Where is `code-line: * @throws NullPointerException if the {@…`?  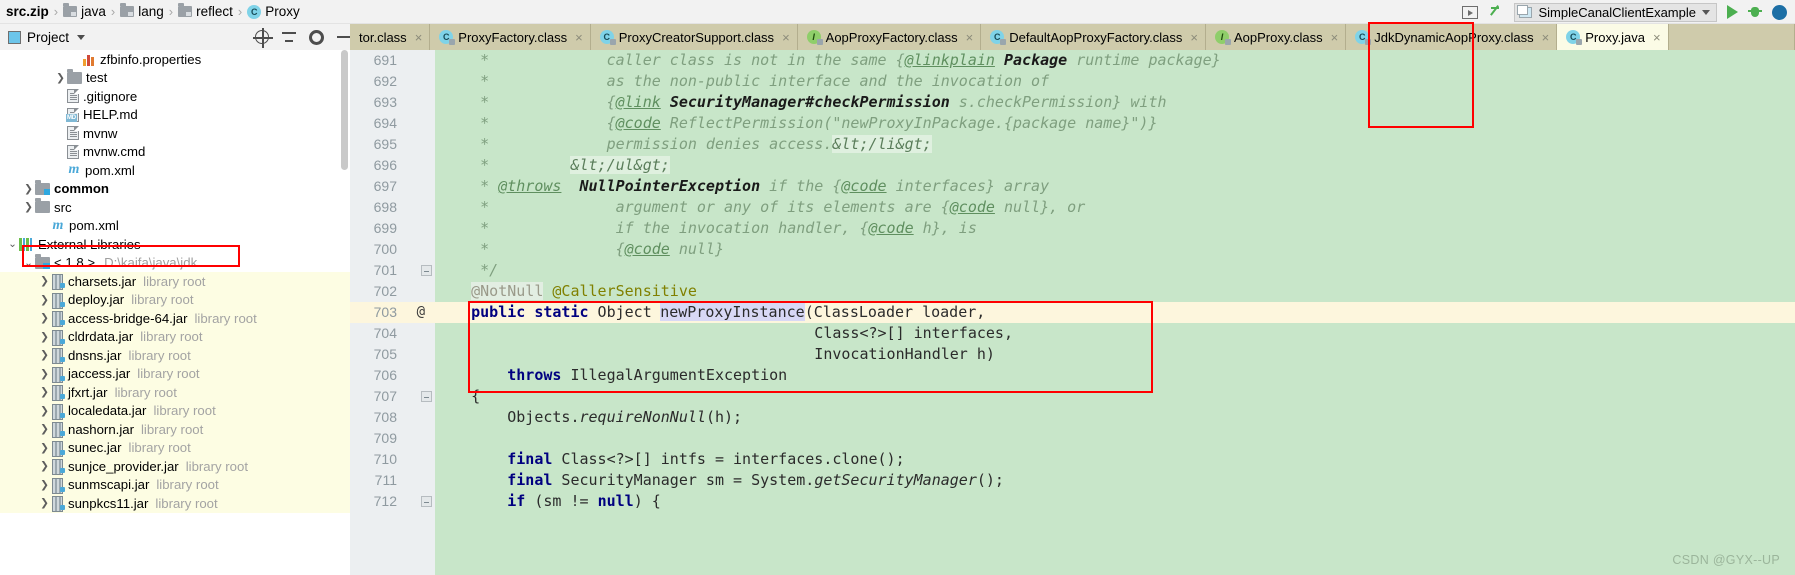 code-line: * @throws NullPointerException if the {@… is located at coordinates (1115, 186).